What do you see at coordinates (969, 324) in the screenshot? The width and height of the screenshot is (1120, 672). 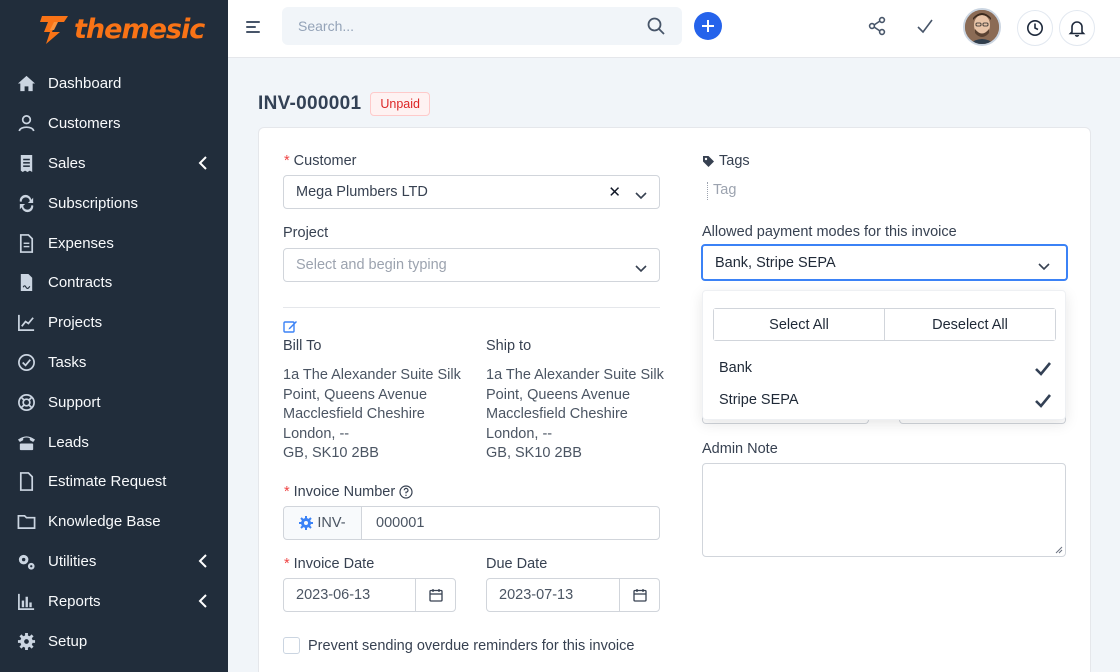 I see `deselect-all-button: Deselect All` at bounding box center [969, 324].